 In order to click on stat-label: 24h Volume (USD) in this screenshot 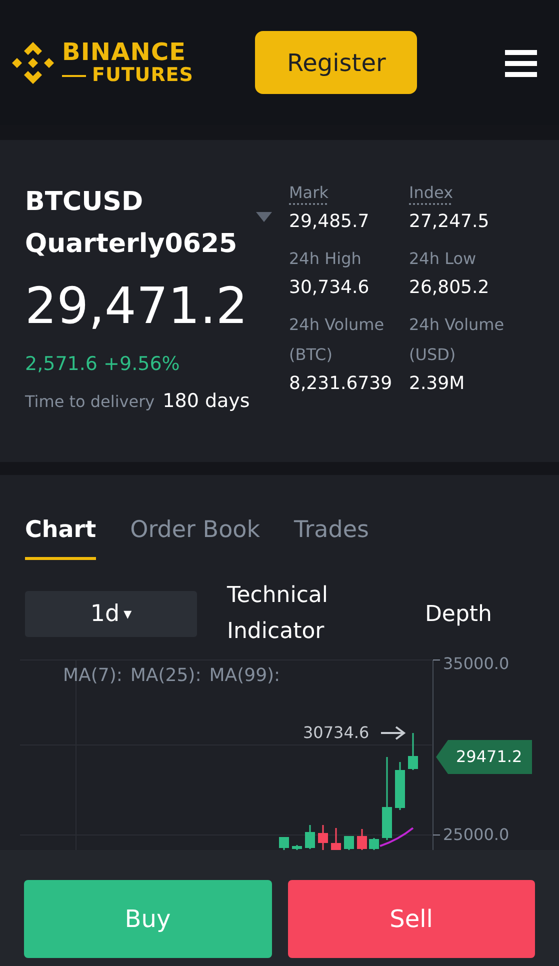, I will do `click(457, 340)`.